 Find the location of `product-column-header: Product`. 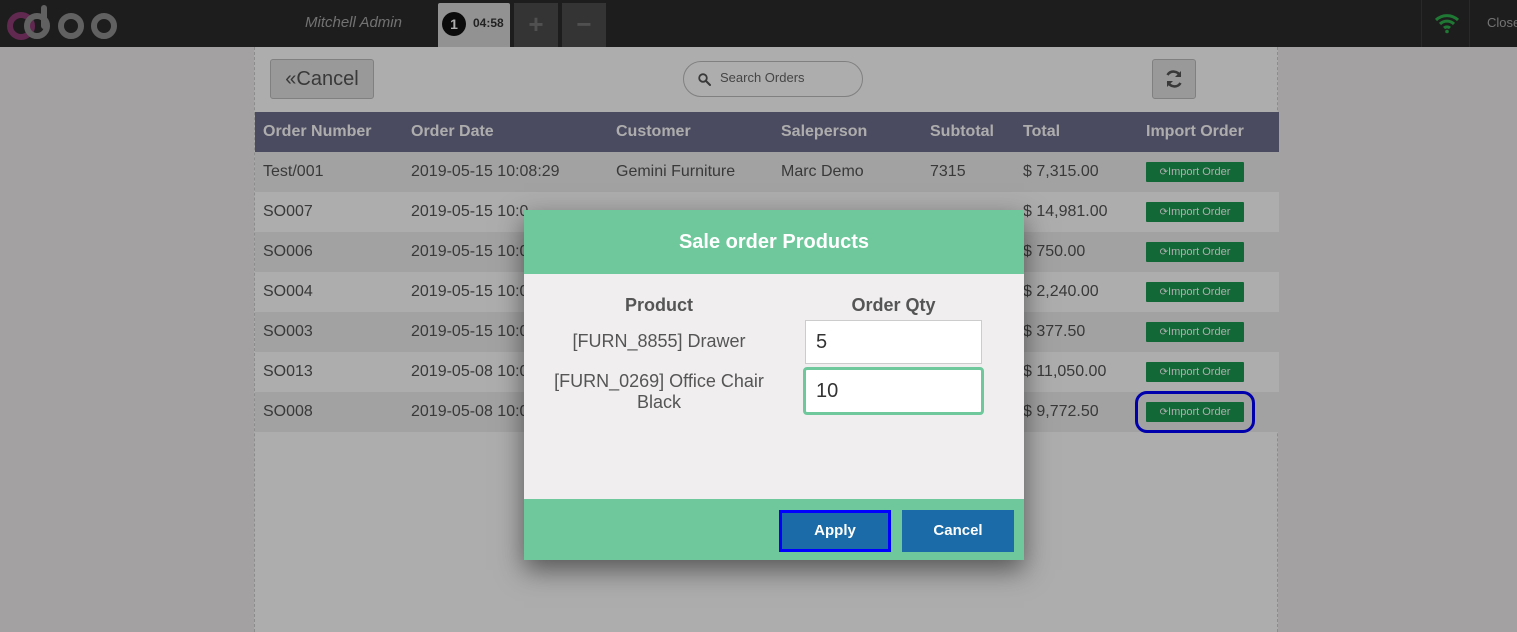

product-column-header: Product is located at coordinates (658, 305).